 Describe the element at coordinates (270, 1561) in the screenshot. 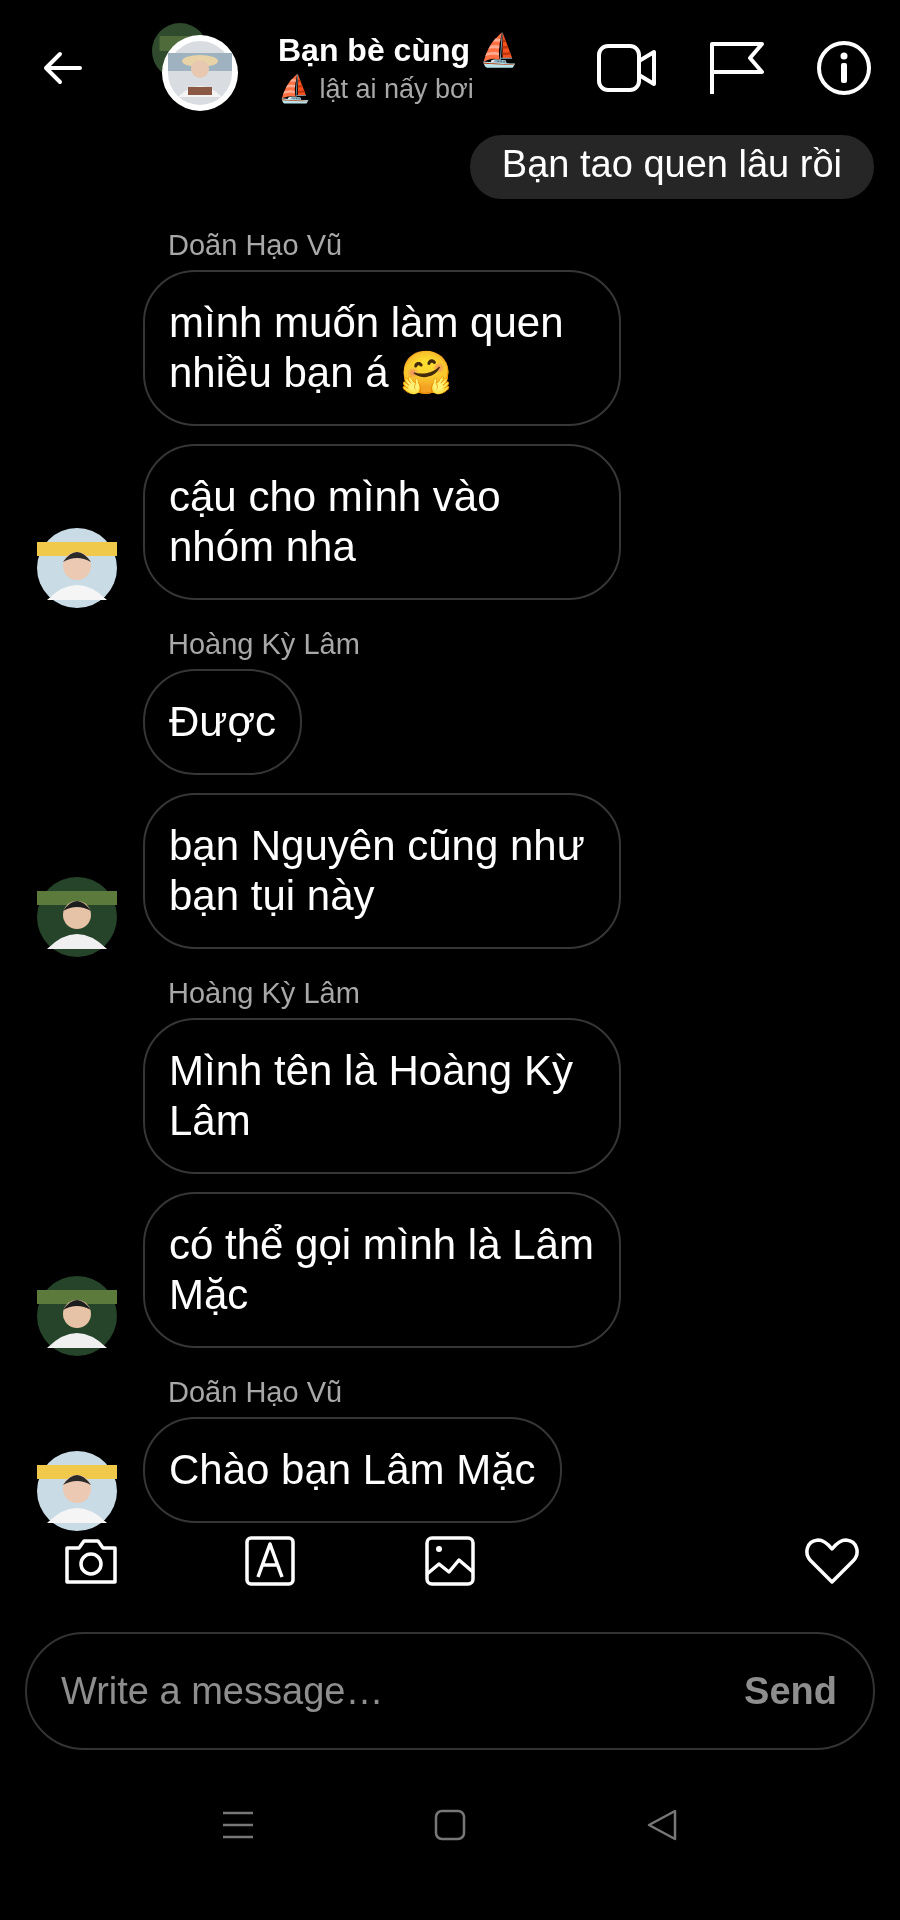

I see `text-style-icon` at that location.